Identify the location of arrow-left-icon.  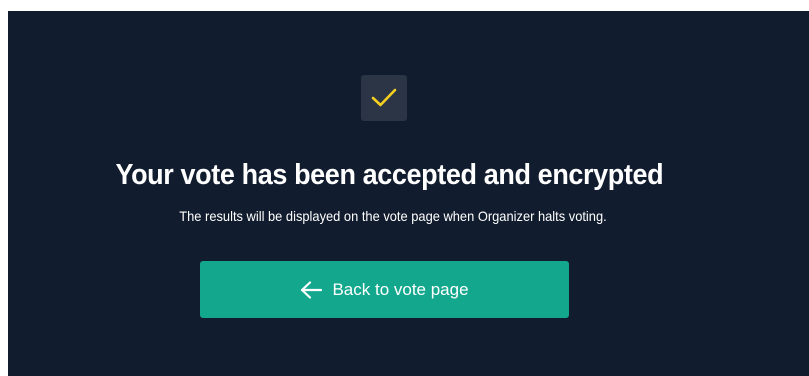
(312, 289).